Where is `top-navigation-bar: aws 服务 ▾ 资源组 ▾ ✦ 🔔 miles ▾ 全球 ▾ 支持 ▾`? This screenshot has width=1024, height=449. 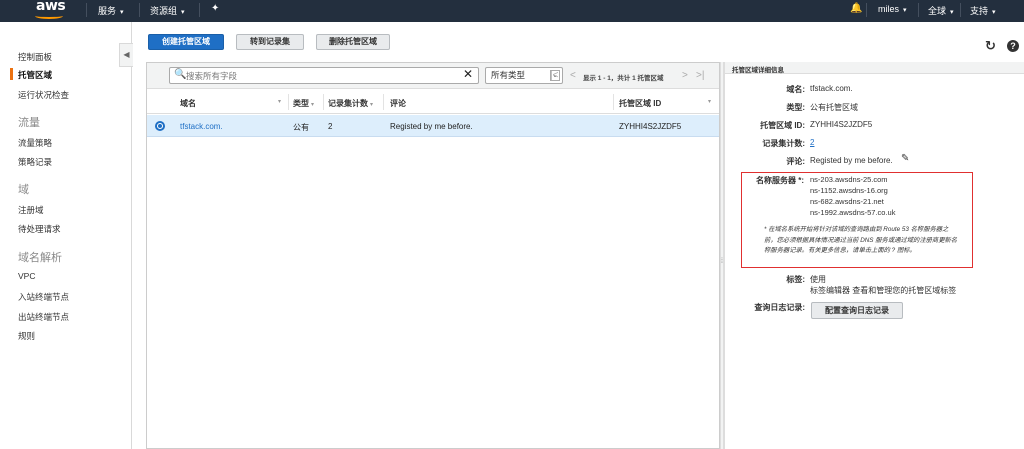
top-navigation-bar: aws 服务 ▾ 资源组 ▾ ✦ 🔔 miles ▾ 全球 ▾ 支持 ▾ is located at coordinates (512, 11).